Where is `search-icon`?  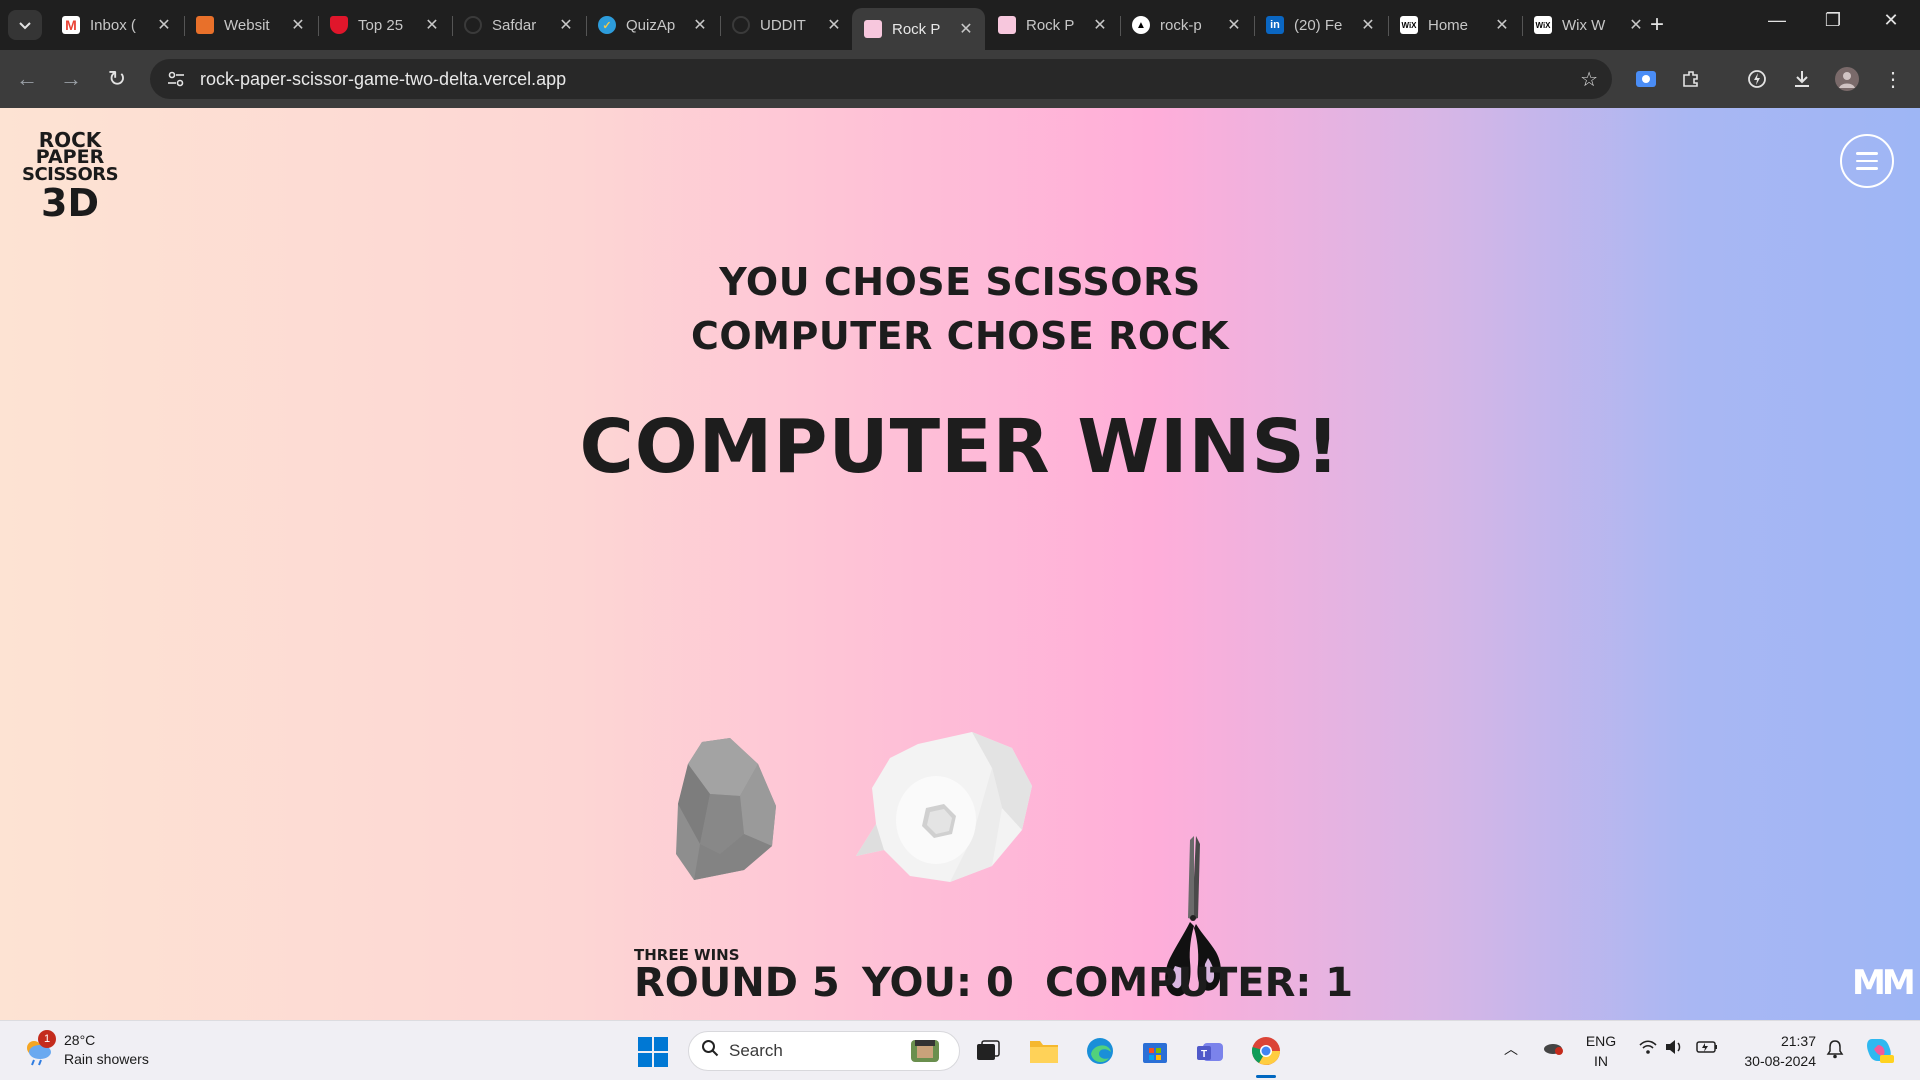
search-icon is located at coordinates (710, 1051).